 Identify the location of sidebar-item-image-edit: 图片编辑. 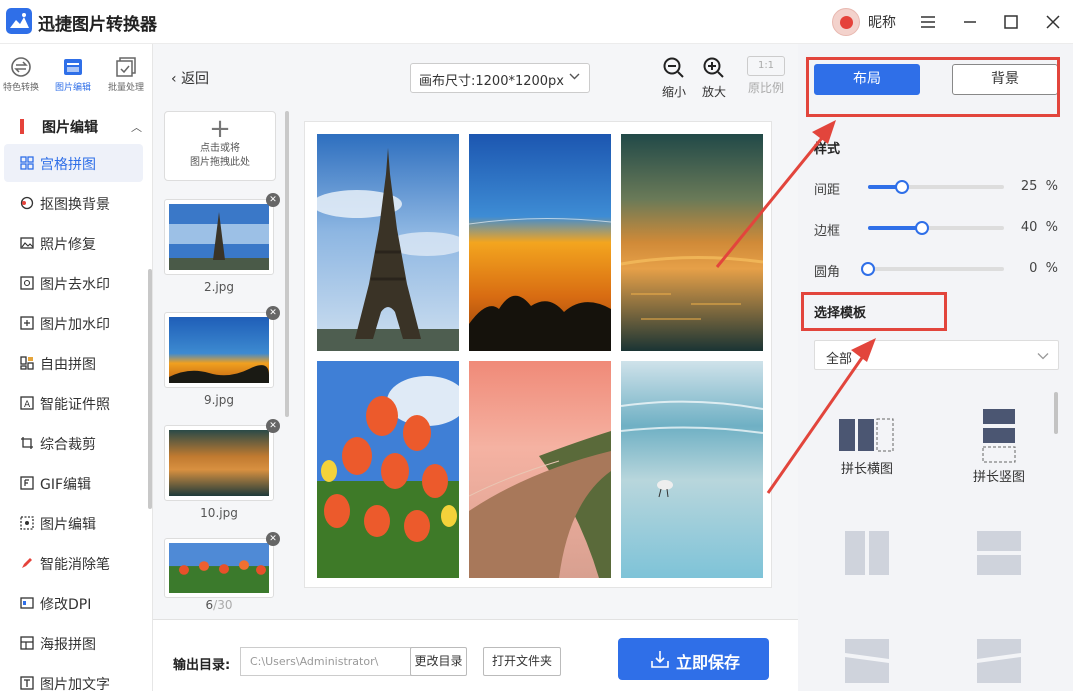
(73, 523).